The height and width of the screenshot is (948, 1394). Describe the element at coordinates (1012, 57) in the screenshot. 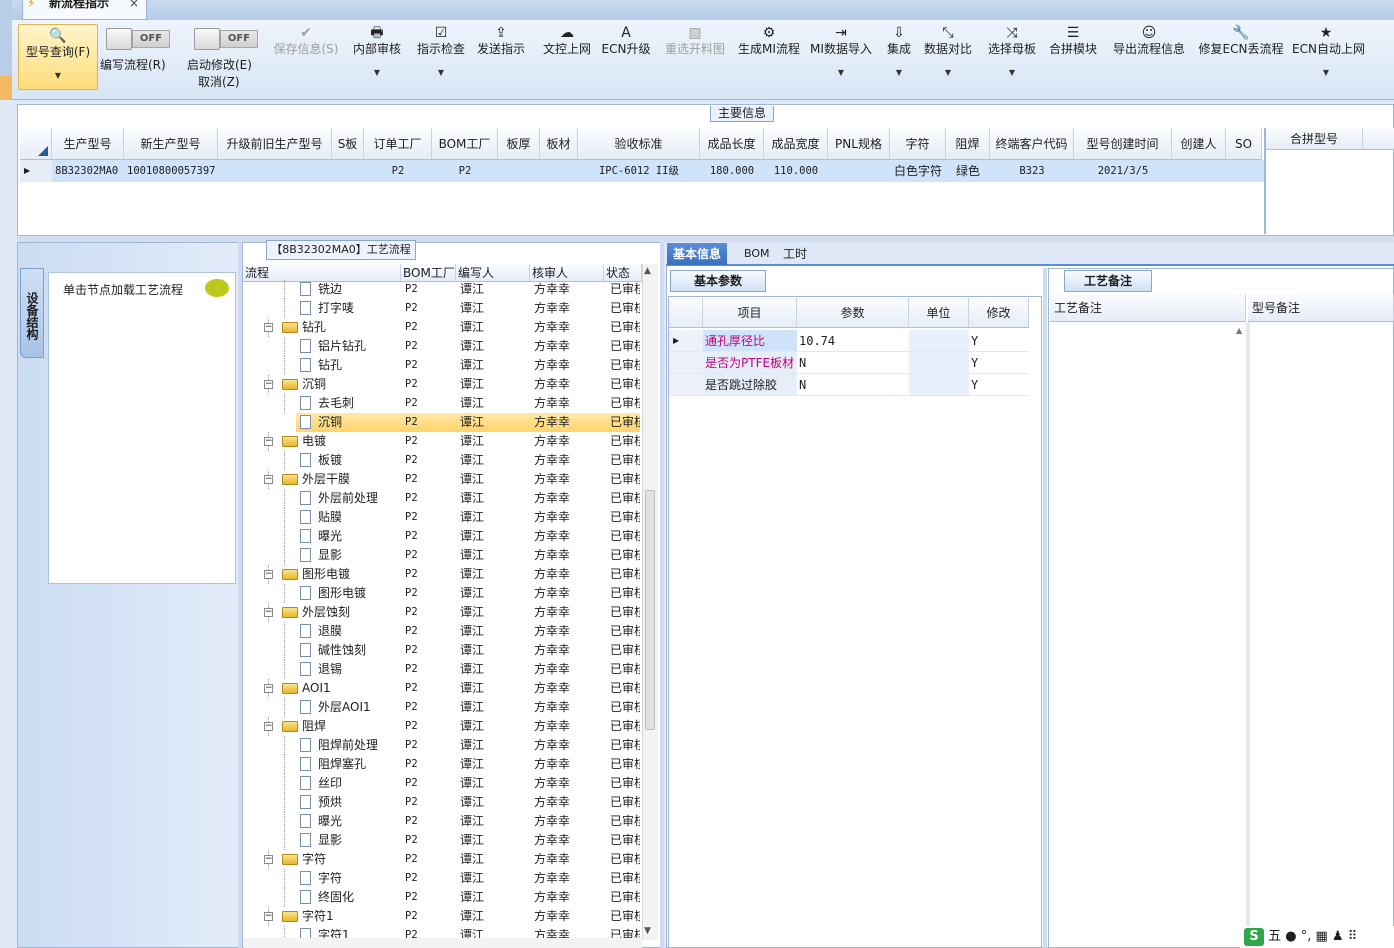

I see `ribbon-button-12: ⤨ 选择母板 ▼` at that location.